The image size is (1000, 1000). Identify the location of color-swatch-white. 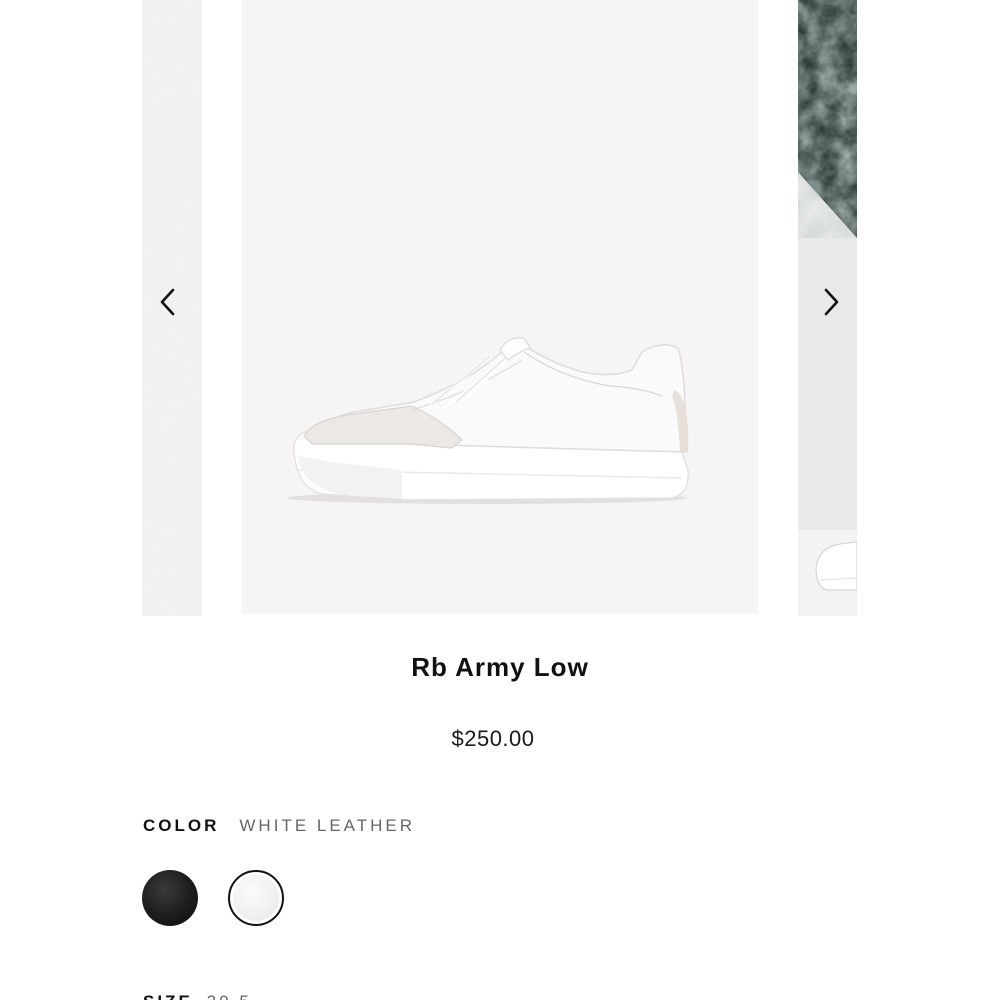
(256, 898).